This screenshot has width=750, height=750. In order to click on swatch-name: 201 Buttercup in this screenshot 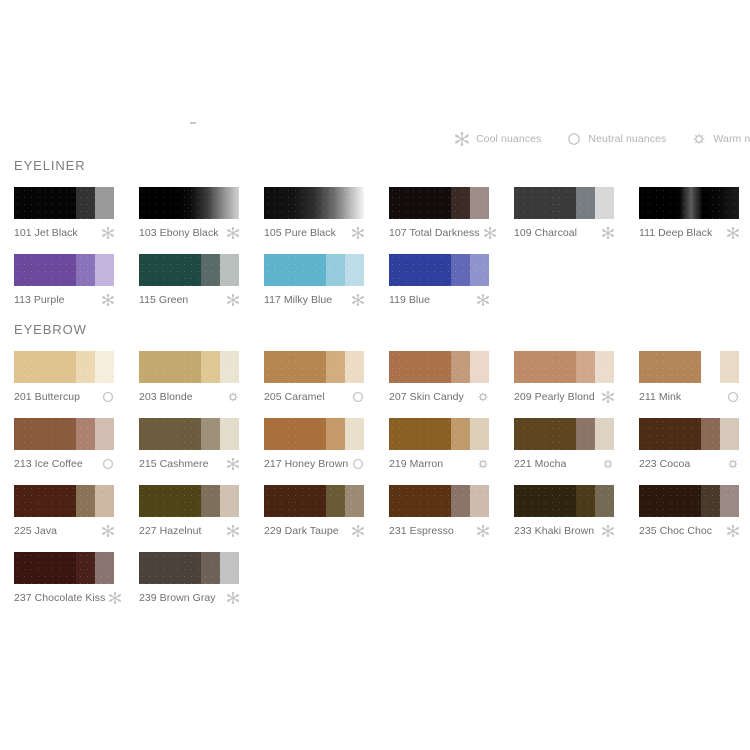, I will do `click(47, 397)`.